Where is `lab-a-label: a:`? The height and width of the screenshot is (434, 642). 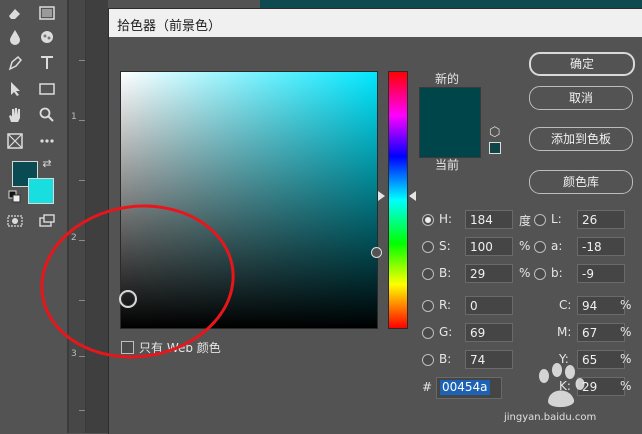
lab-a-label: a: is located at coordinates (557, 246).